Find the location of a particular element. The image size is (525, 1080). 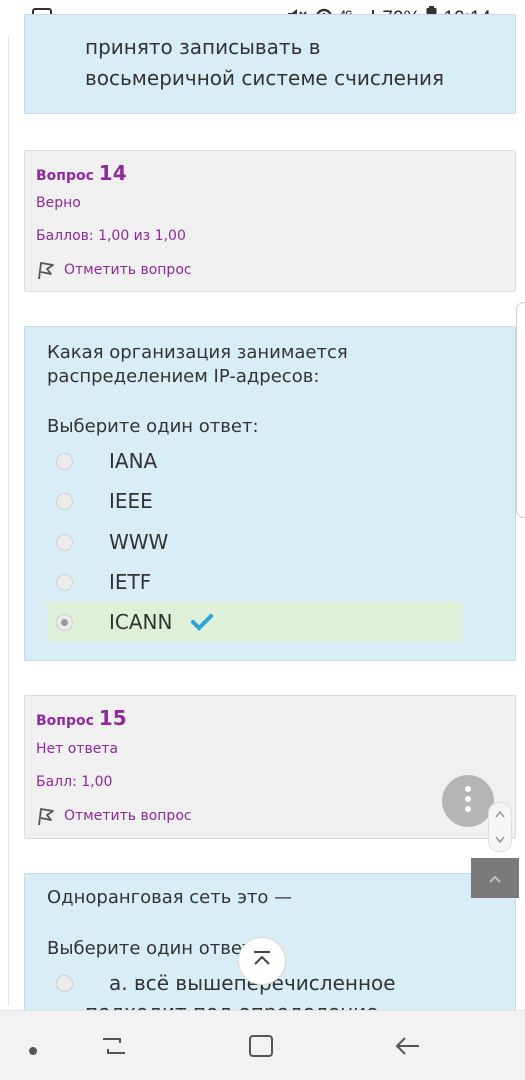

back-to-top-button is located at coordinates (495, 878).